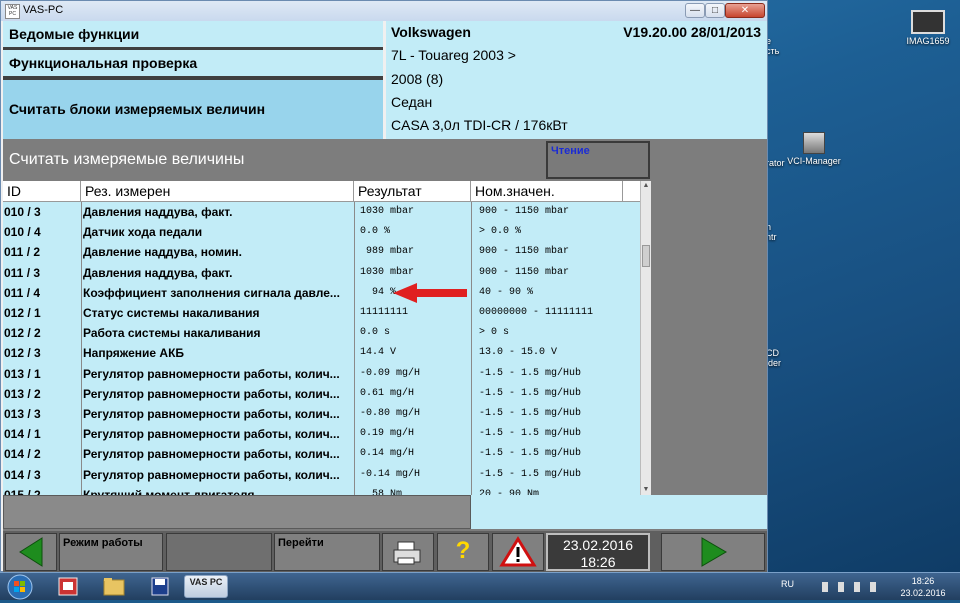  I want to click on go-to-button: Перейти, so click(327, 552).